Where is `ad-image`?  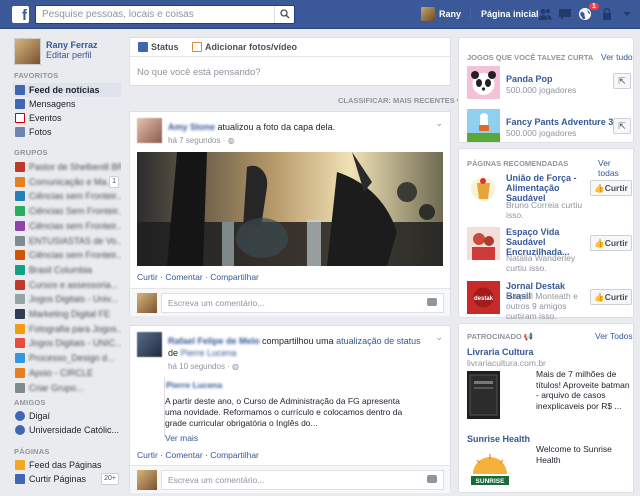
ad-image is located at coordinates (483, 395).